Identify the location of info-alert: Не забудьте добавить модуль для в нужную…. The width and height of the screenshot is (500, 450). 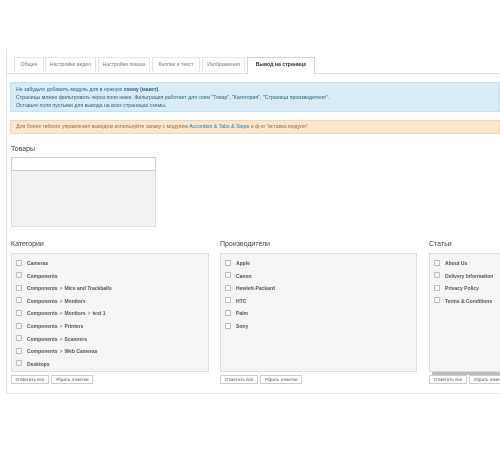
(255, 97).